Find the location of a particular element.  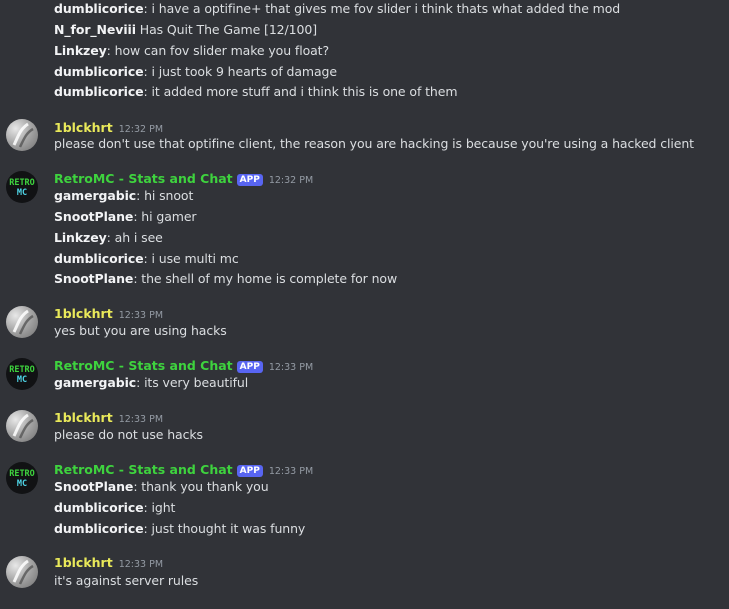

message-line: gamergabic: hi snoot is located at coordinates (123, 196).